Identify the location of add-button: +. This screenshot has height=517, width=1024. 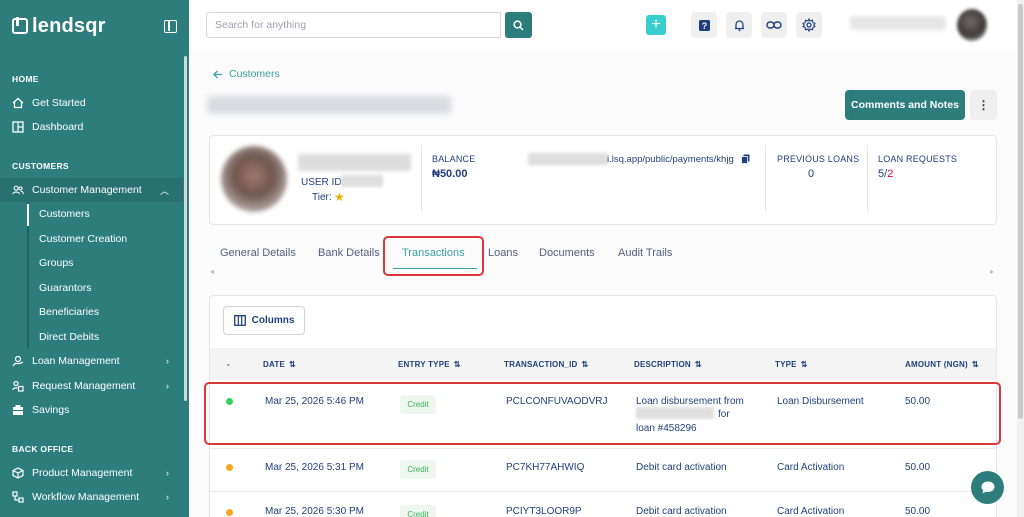
(656, 25).